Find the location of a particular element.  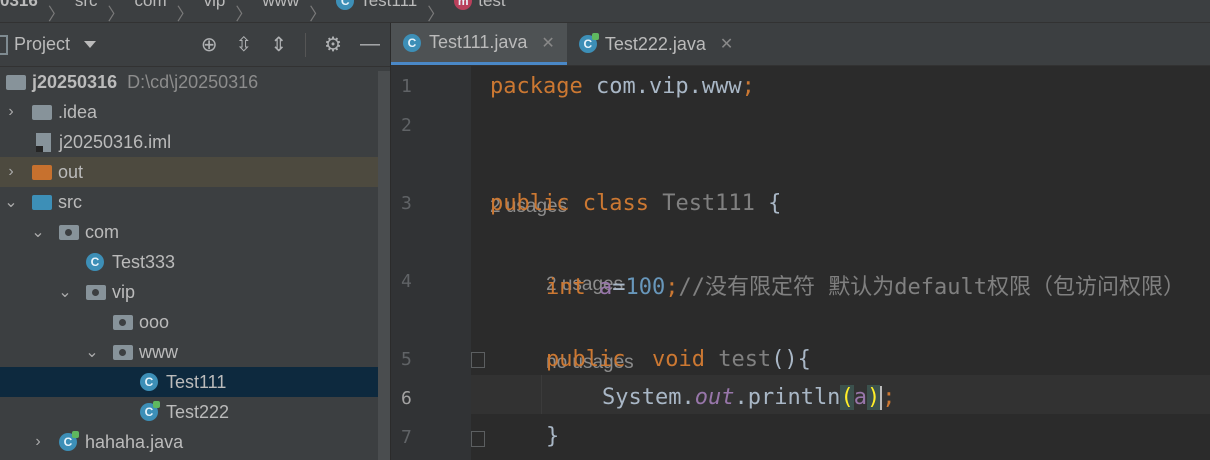

project-view-selector: Project is located at coordinates (48, 44).